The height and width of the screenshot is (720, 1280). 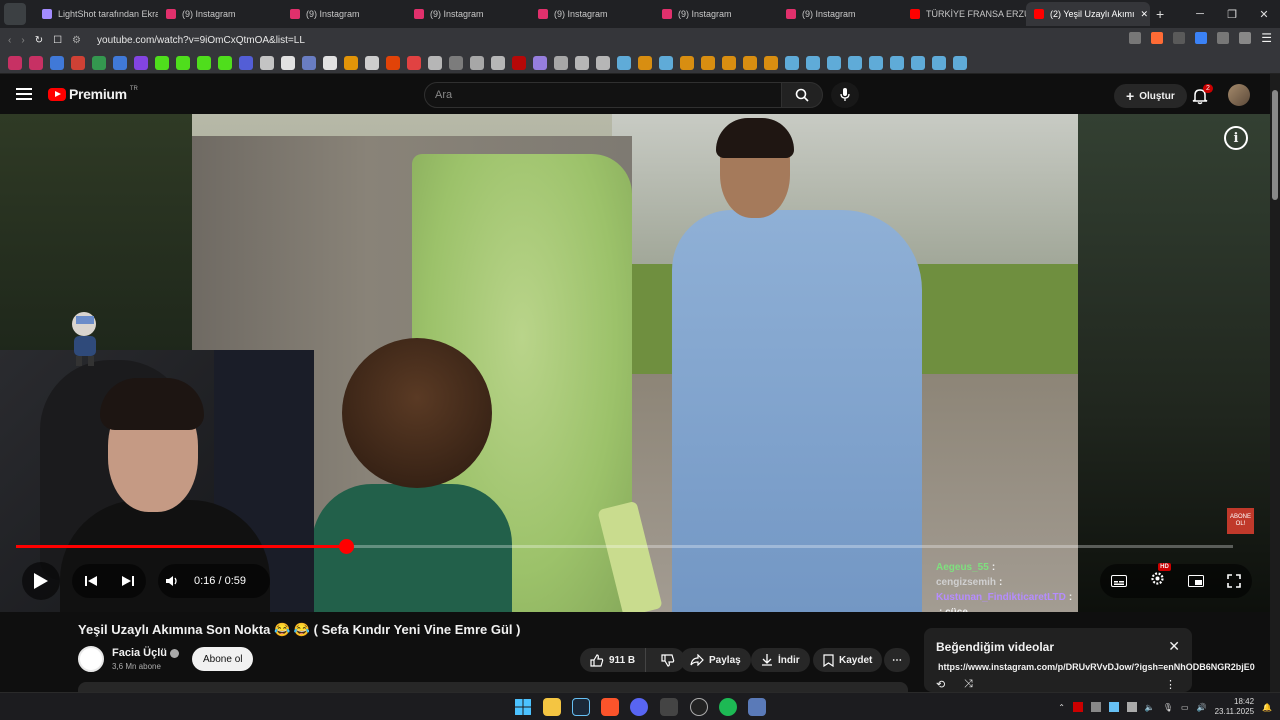 I want to click on share-button: Paylaş, so click(x=715, y=660).